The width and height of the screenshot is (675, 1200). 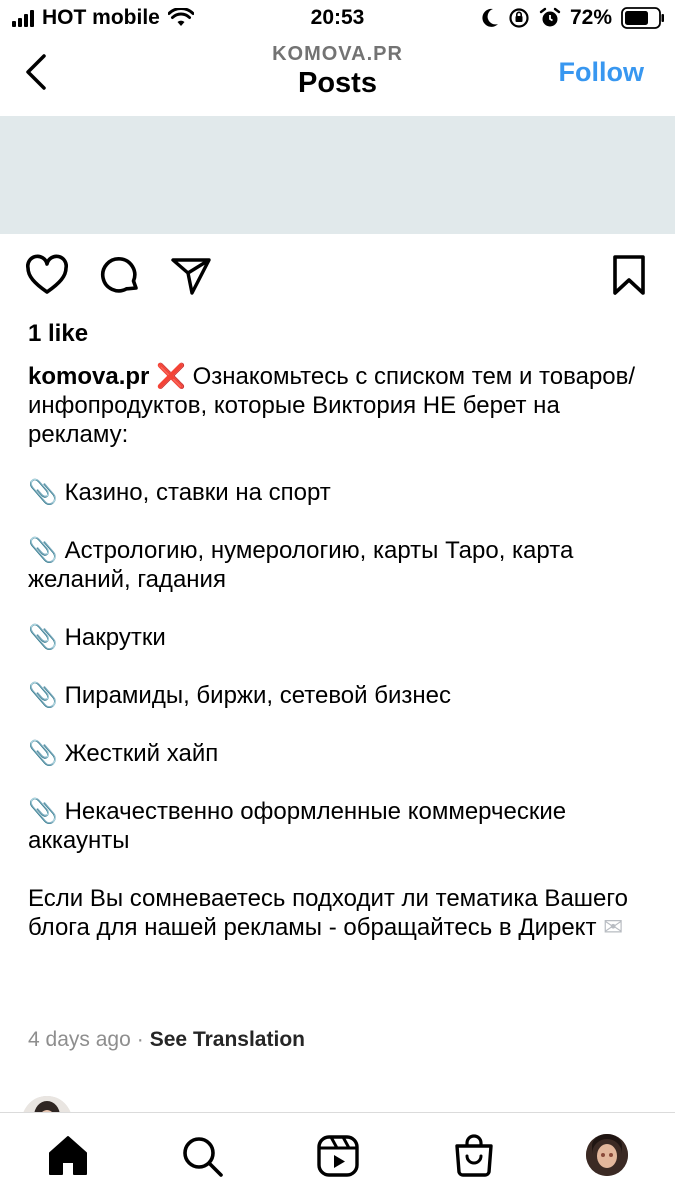 I want to click on list-item: 📎 Жесткий хайп, so click(x=123, y=753).